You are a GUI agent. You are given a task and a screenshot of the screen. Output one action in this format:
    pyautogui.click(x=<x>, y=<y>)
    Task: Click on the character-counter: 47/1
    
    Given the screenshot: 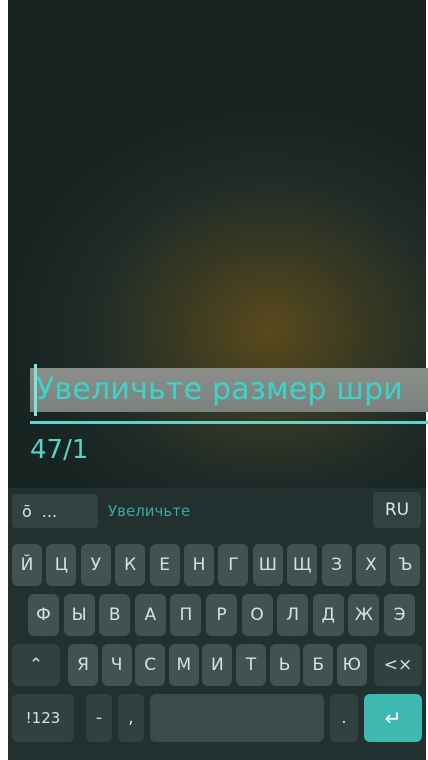 What is the action you would take?
    pyautogui.click(x=59, y=450)
    